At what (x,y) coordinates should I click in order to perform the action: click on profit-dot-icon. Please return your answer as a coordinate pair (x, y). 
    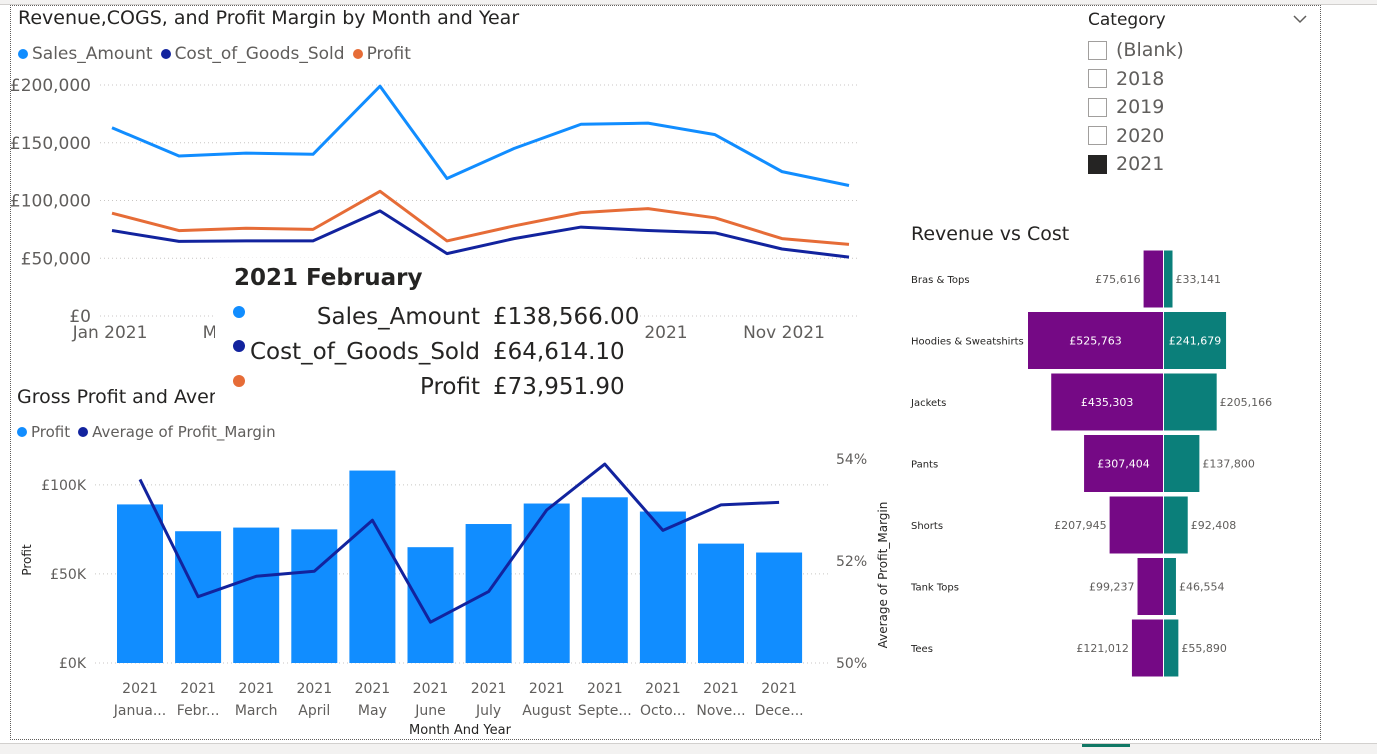
    Looking at the image, I should click on (239, 381).